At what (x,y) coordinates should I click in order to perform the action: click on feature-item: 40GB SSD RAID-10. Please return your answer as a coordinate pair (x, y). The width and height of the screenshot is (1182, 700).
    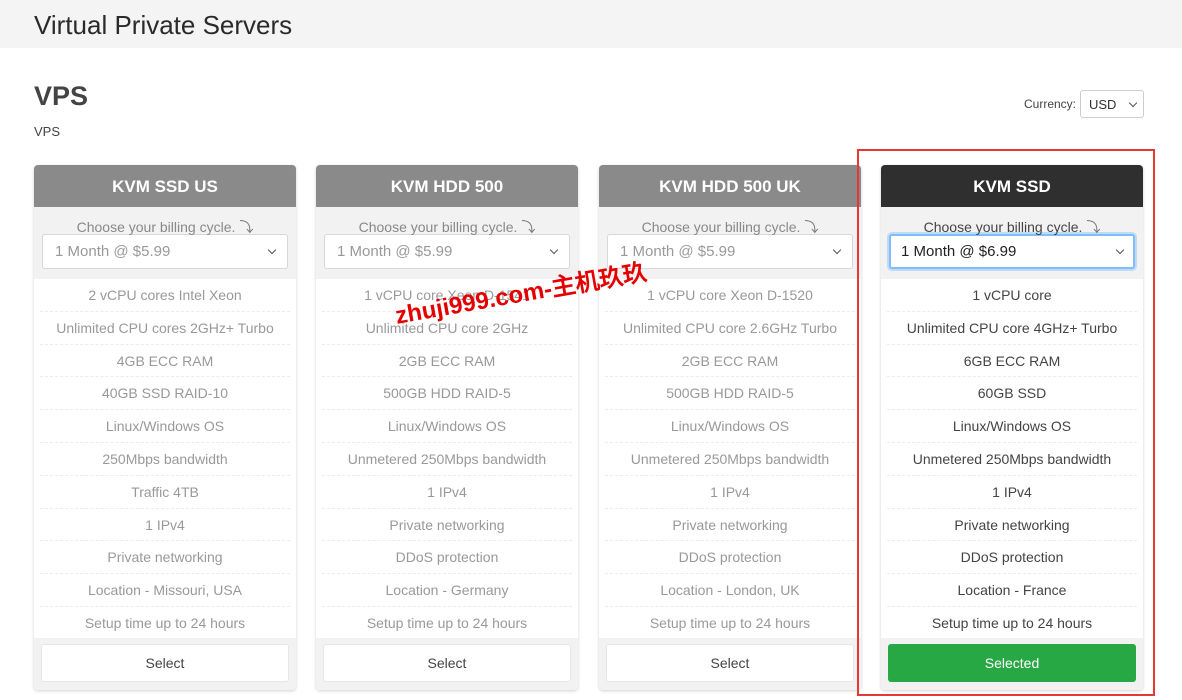
    Looking at the image, I should click on (165, 394).